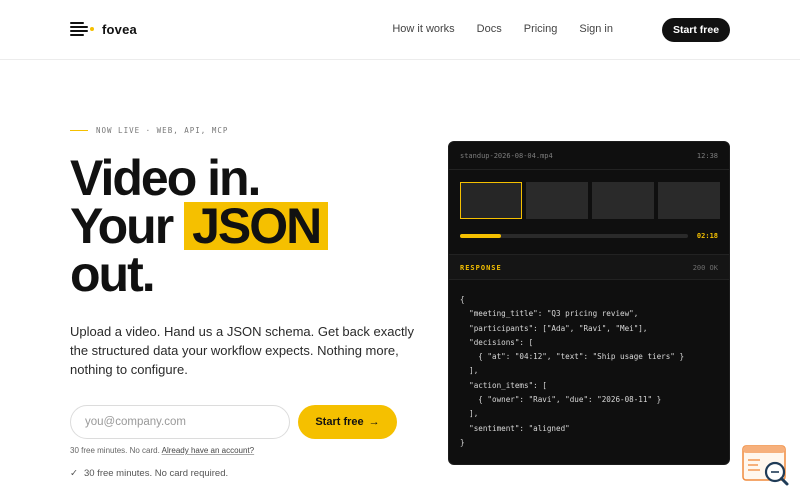  What do you see at coordinates (503, 385) in the screenshot?
I see `json-line: "action_items": [` at bounding box center [503, 385].